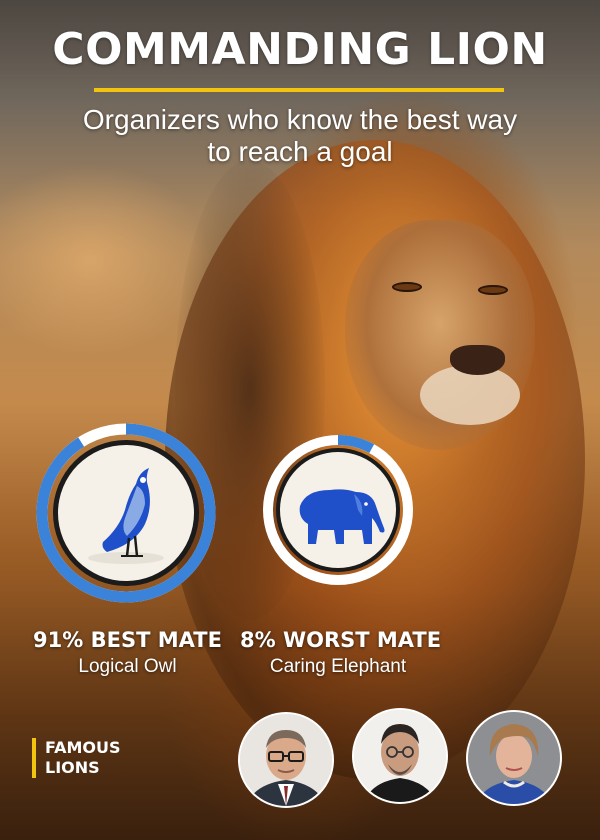  I want to click on title-underline, so click(299, 90).